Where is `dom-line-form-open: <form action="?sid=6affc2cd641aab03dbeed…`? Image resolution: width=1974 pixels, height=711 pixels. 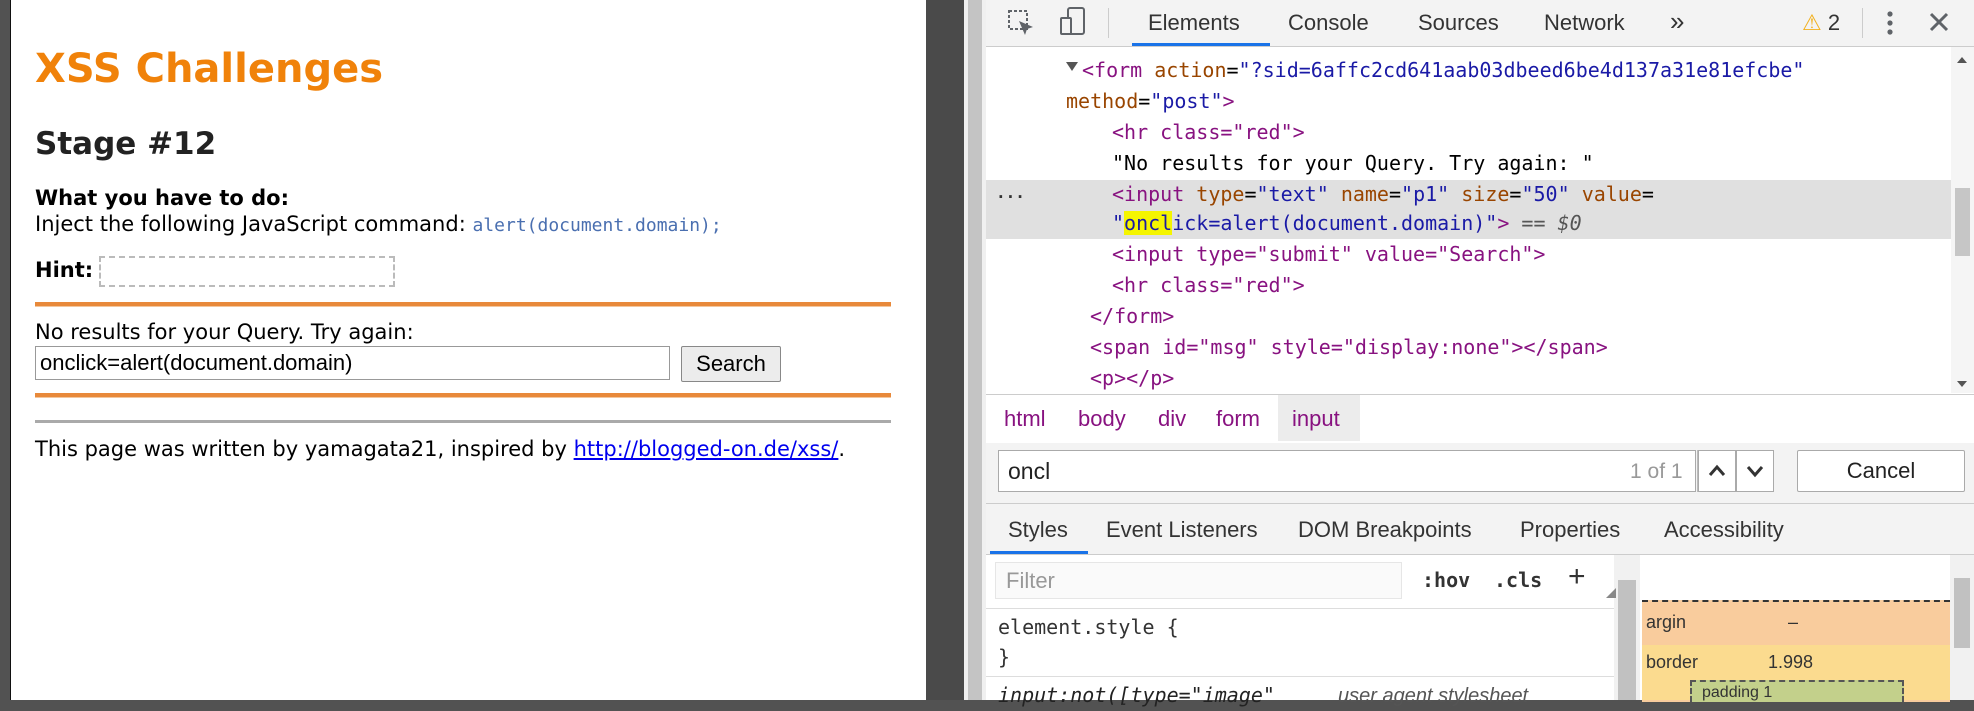
dom-line-form-open: <form action="?sid=6affc2cd641aab03dbeed… is located at coordinates (1443, 70).